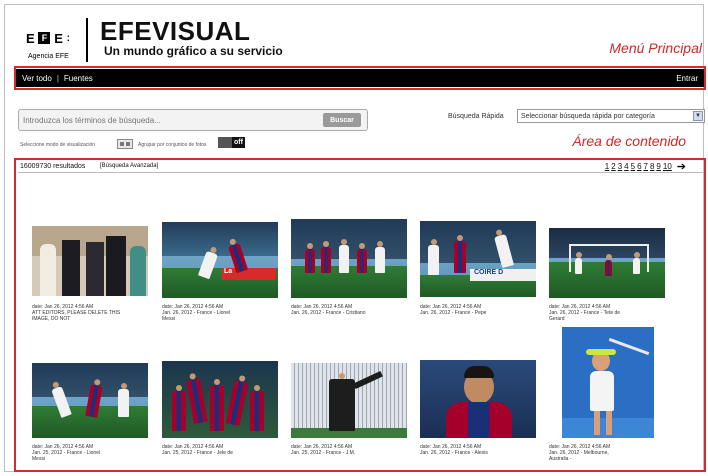  What do you see at coordinates (48, 38) in the screenshot?
I see `efe-logo: EFE:` at bounding box center [48, 38].